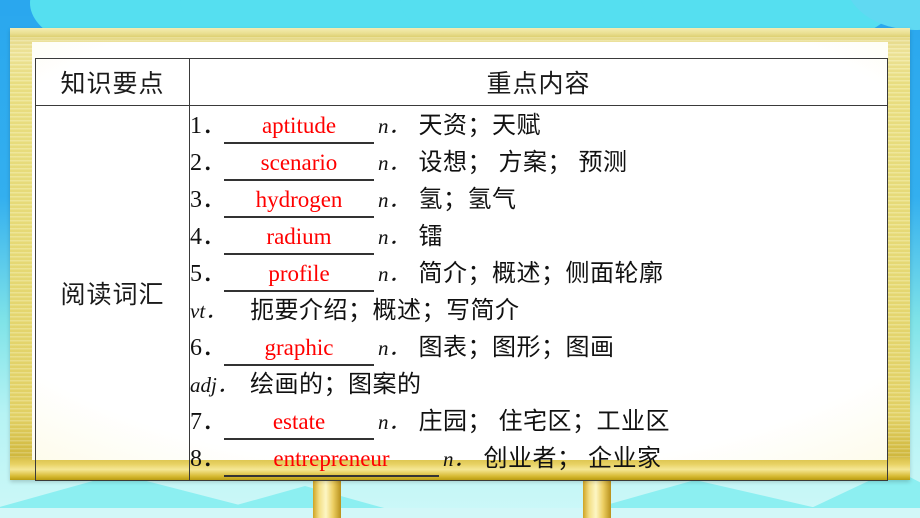 The height and width of the screenshot is (518, 920). What do you see at coordinates (208, 311) in the screenshot?
I see `entry-part-of-speech: vt．` at bounding box center [208, 311].